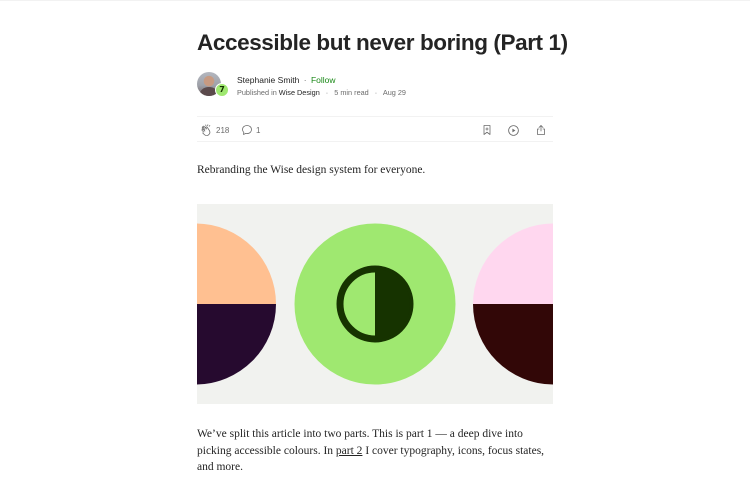  I want to click on listen-button, so click(513, 130).